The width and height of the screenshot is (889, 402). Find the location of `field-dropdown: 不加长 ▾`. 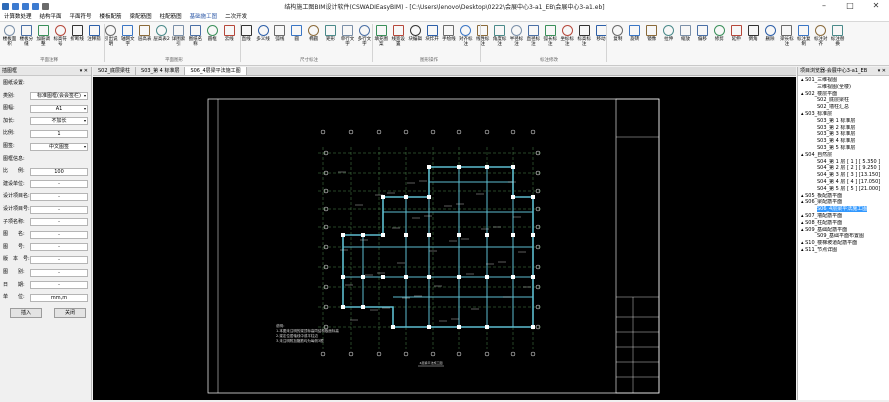

field-dropdown: 不加长 ▾ is located at coordinates (59, 121).